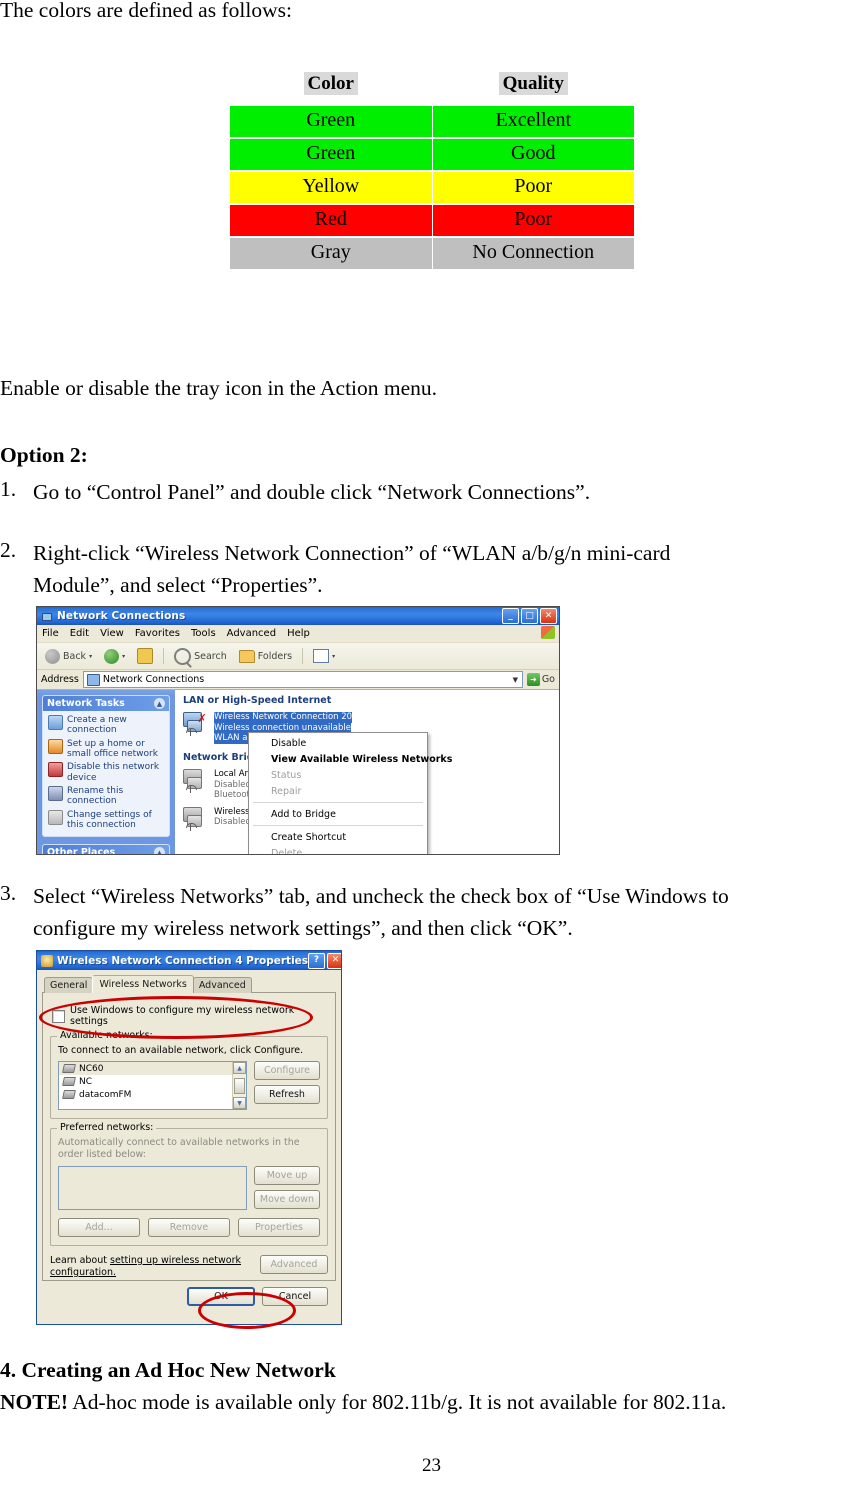  Describe the element at coordinates (8, 489) in the screenshot. I see `step-1-number: 1.` at that location.